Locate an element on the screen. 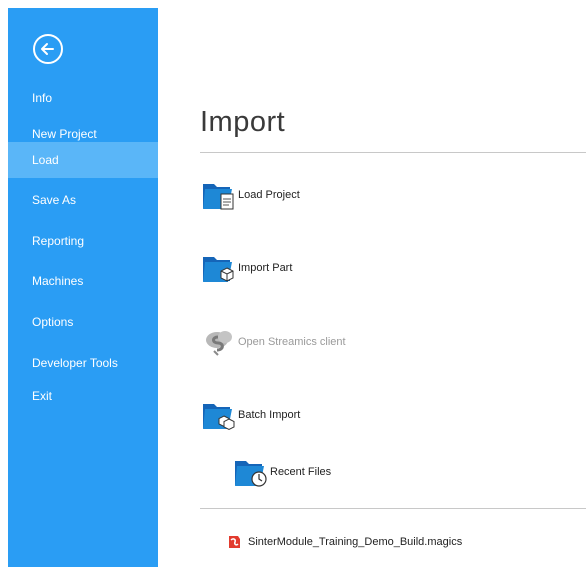  streamics-cloud-icon is located at coordinates (220, 342).